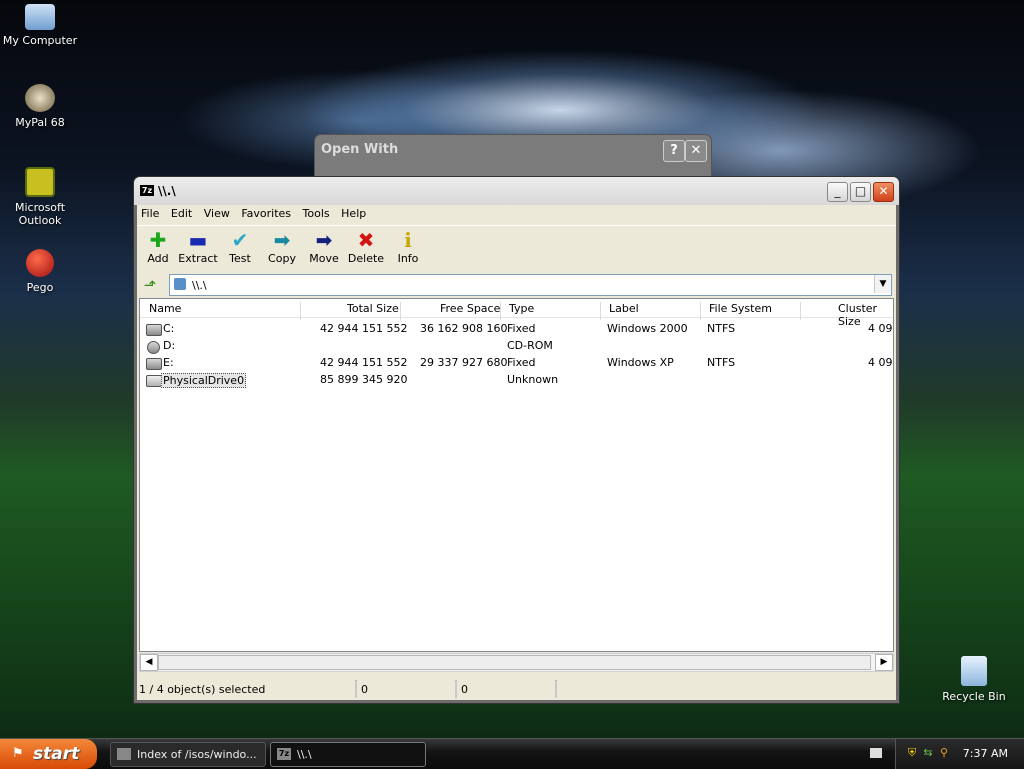 Image resolution: width=1024 pixels, height=769 pixels. What do you see at coordinates (181, 212) in the screenshot?
I see `menu-edit: Edit` at bounding box center [181, 212].